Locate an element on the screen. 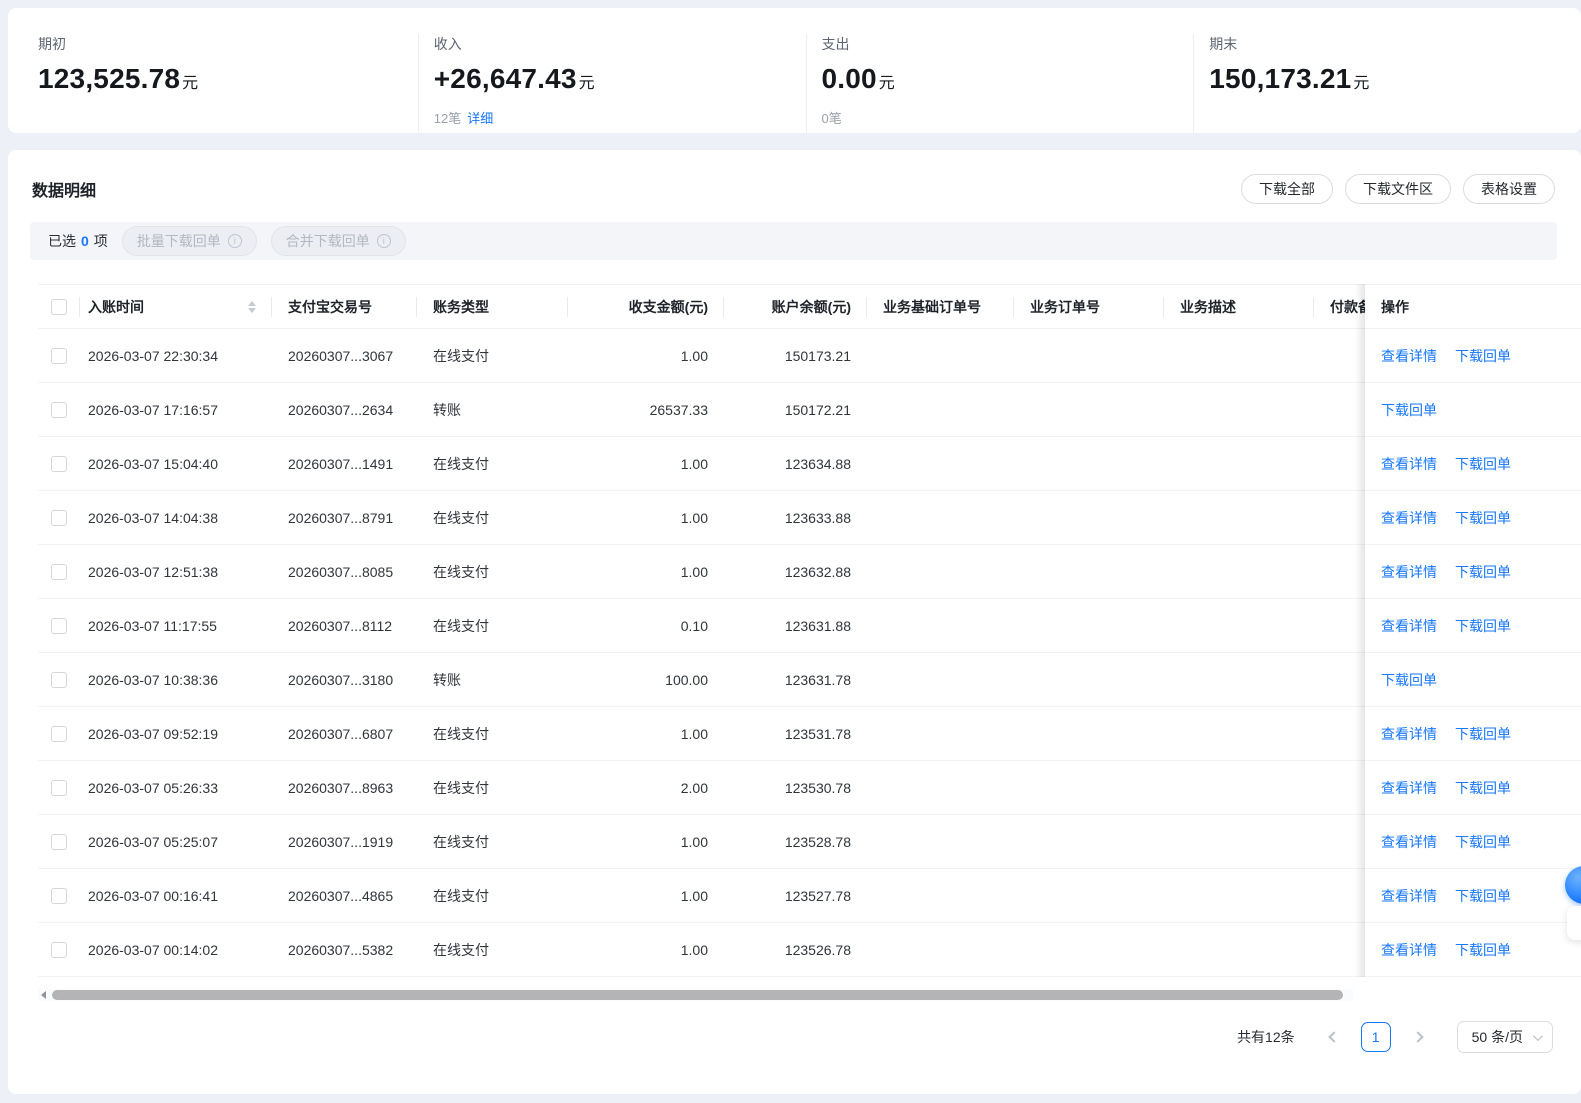  income-detail-link: 详细 is located at coordinates (480, 118).